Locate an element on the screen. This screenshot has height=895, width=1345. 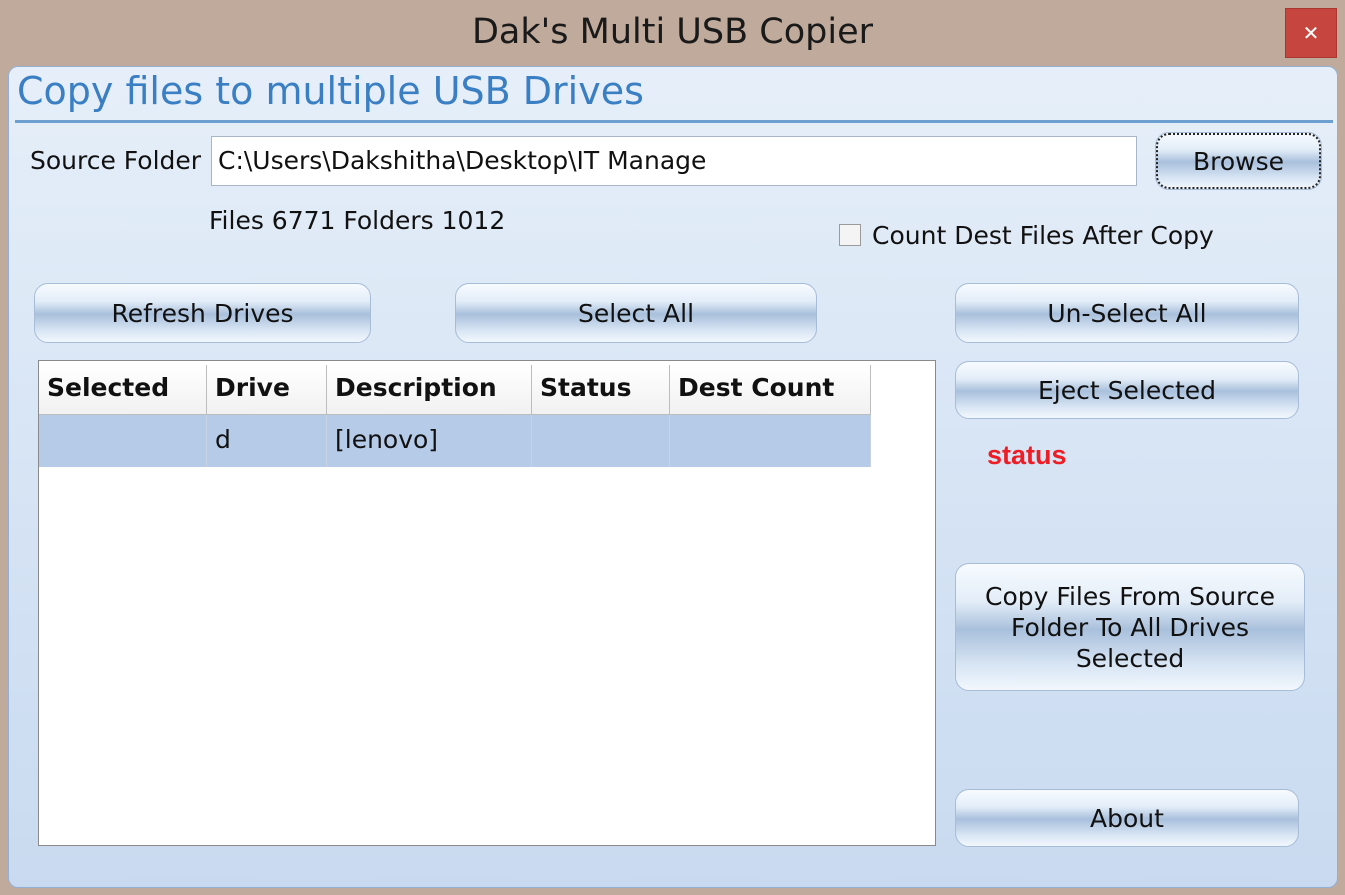
window-title: Dak's Multi USB Copier is located at coordinates (672, 32).